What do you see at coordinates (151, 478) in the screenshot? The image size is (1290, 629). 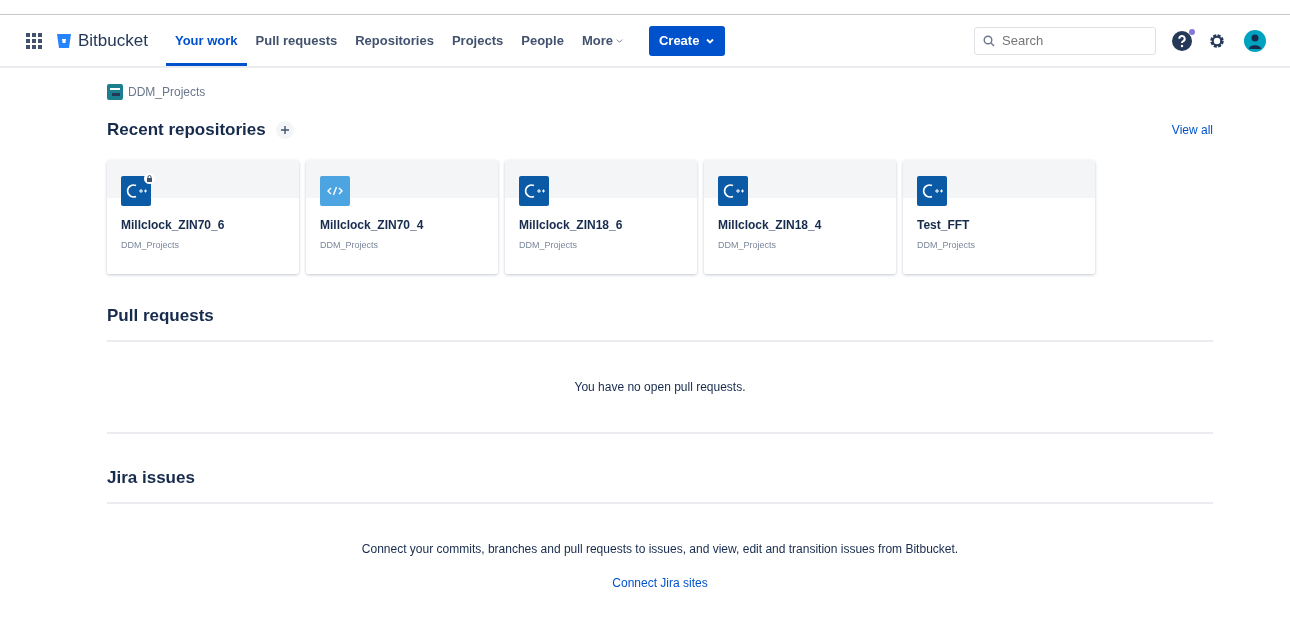 I see `section-title: Jira issues` at bounding box center [151, 478].